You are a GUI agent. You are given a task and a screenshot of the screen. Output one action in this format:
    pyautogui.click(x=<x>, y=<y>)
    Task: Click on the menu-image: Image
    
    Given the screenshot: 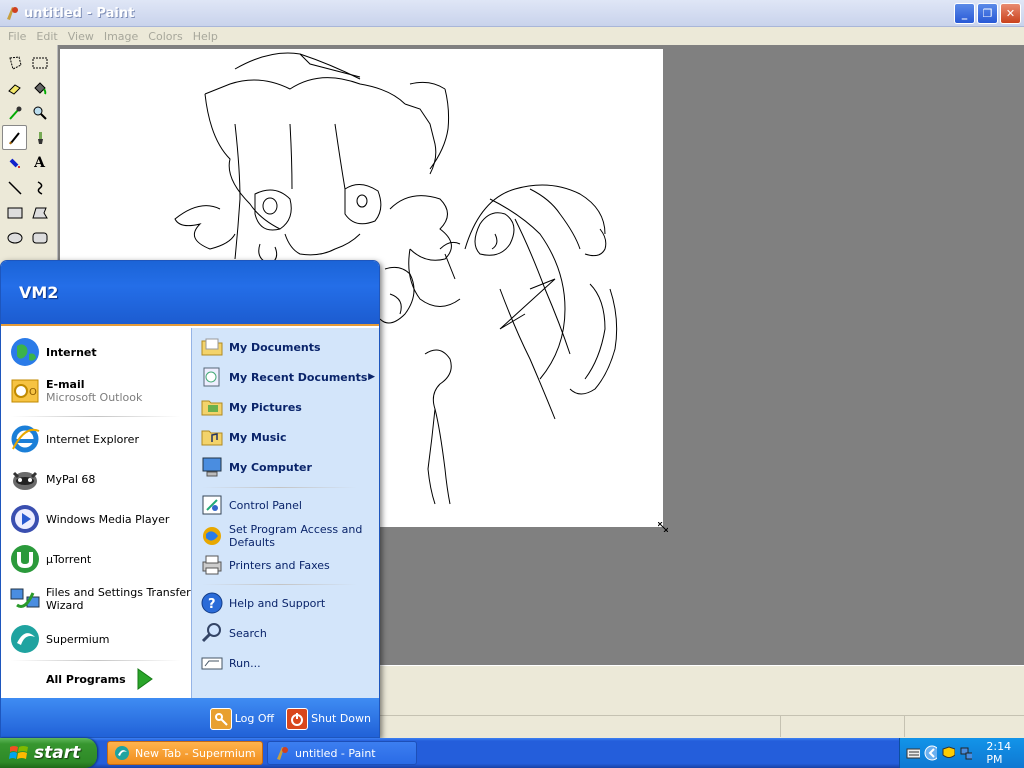 What is the action you would take?
    pyautogui.click(x=121, y=36)
    